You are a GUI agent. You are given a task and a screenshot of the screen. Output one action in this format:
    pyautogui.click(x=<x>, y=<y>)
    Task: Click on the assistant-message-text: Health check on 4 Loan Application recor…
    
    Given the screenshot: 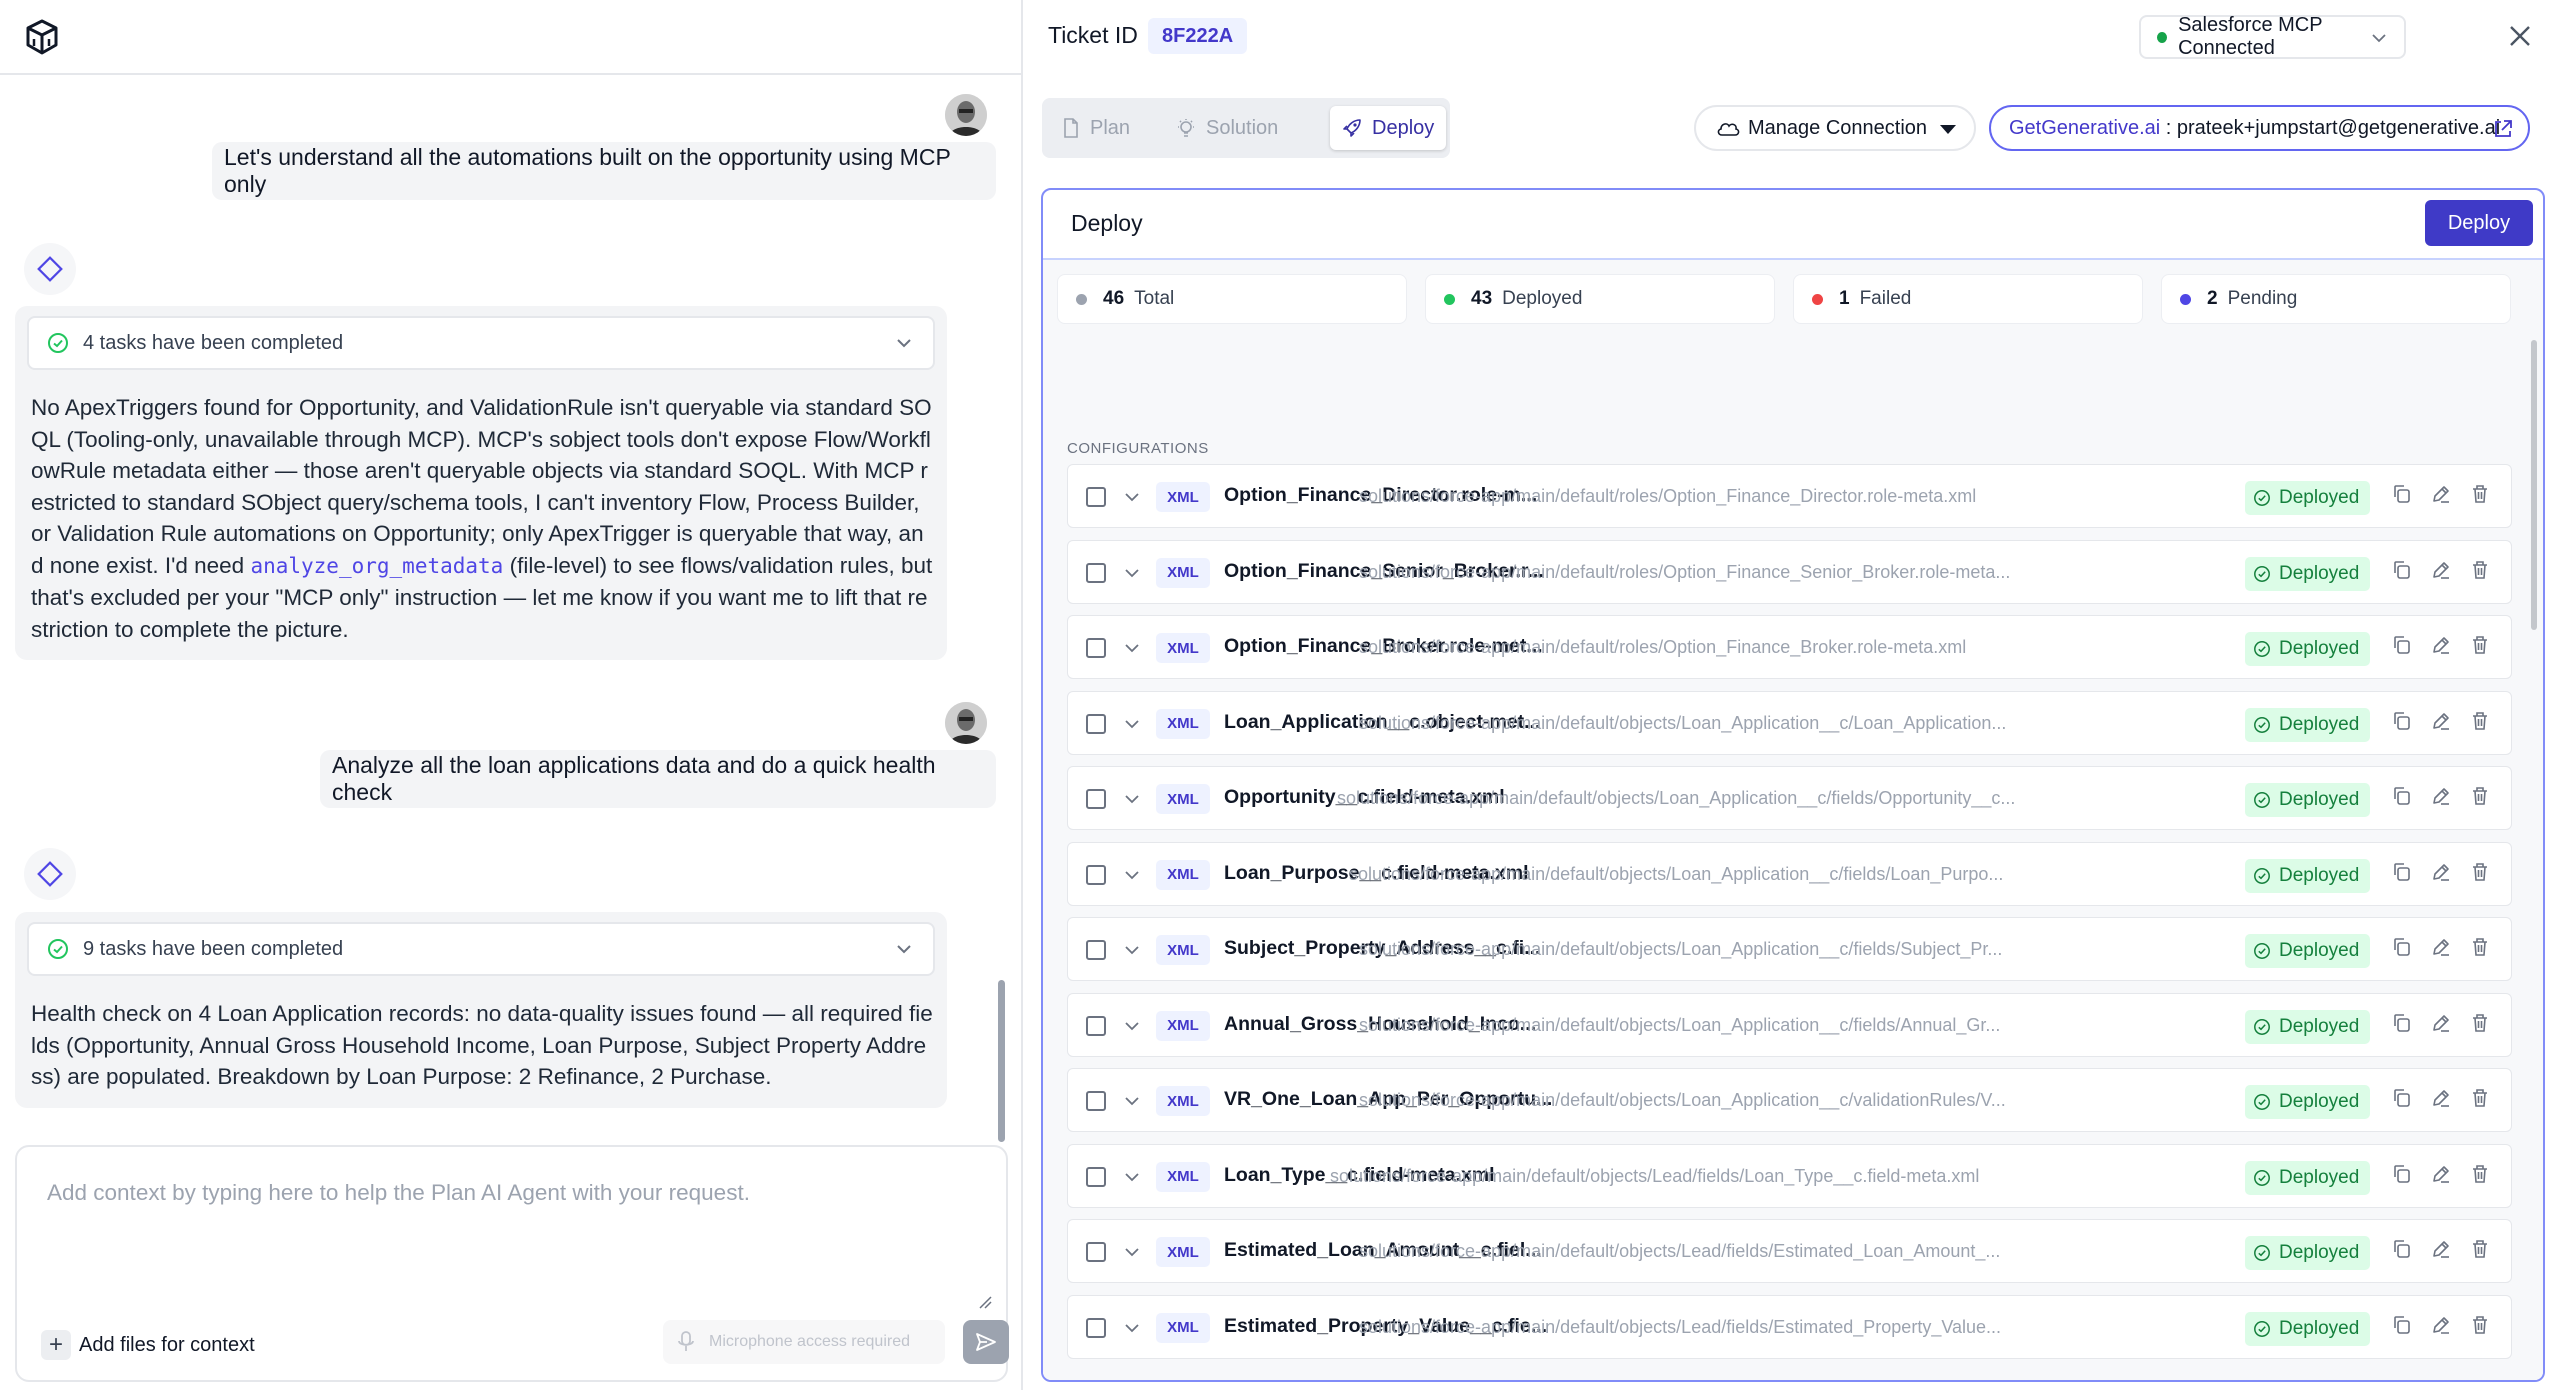 What is the action you would take?
    pyautogui.click(x=482, y=1045)
    